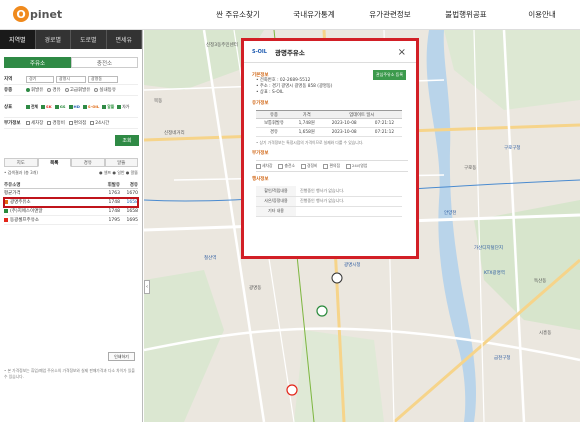  What do you see at coordinates (71, 211) in the screenshot?
I see `table-row: (주)지에스이앤알 1748 1658` at bounding box center [71, 211].